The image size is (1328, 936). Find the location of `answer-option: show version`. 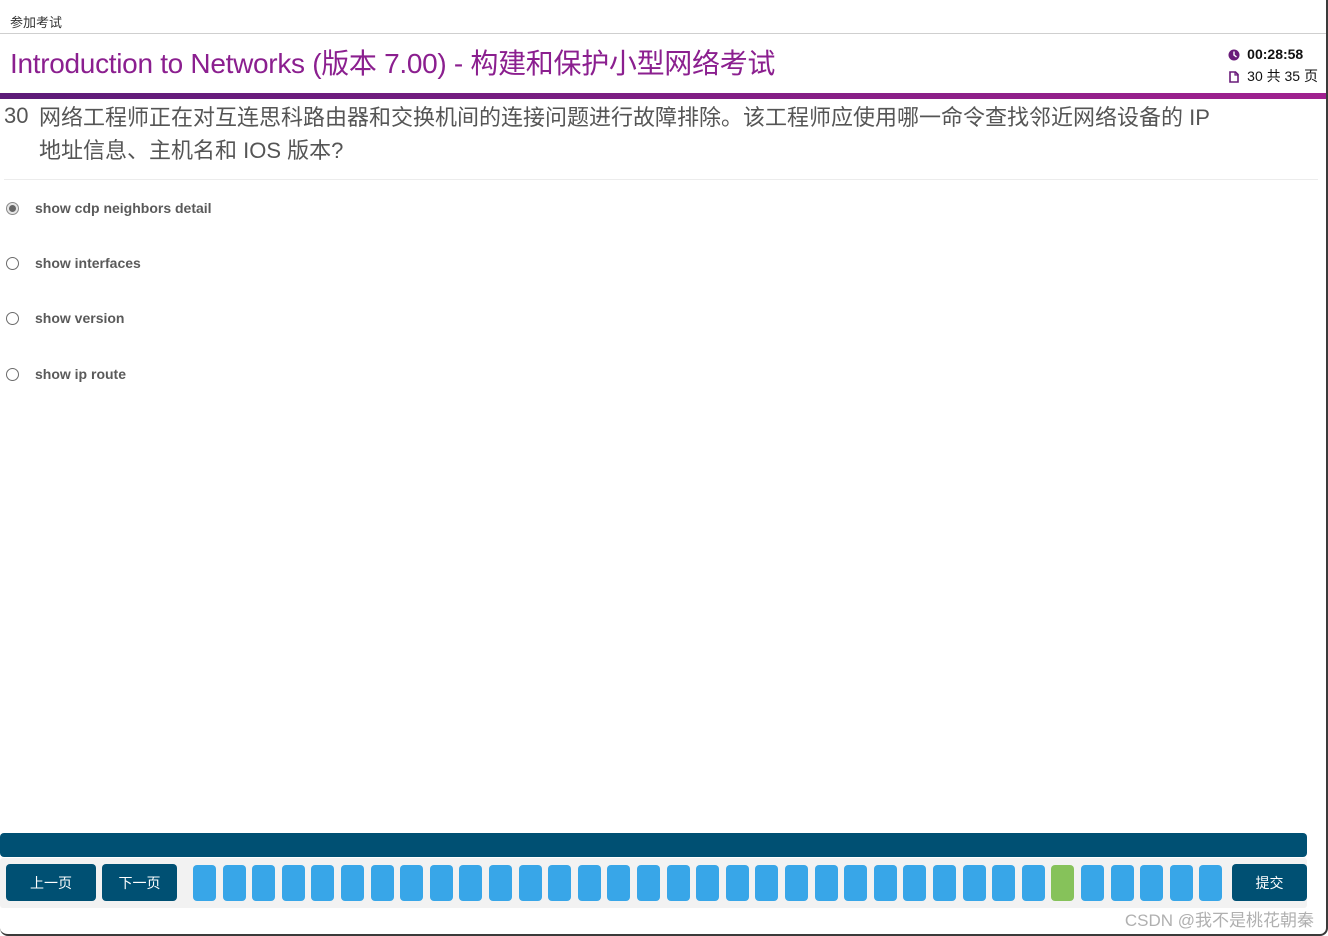

answer-option: show version is located at coordinates (200, 318).